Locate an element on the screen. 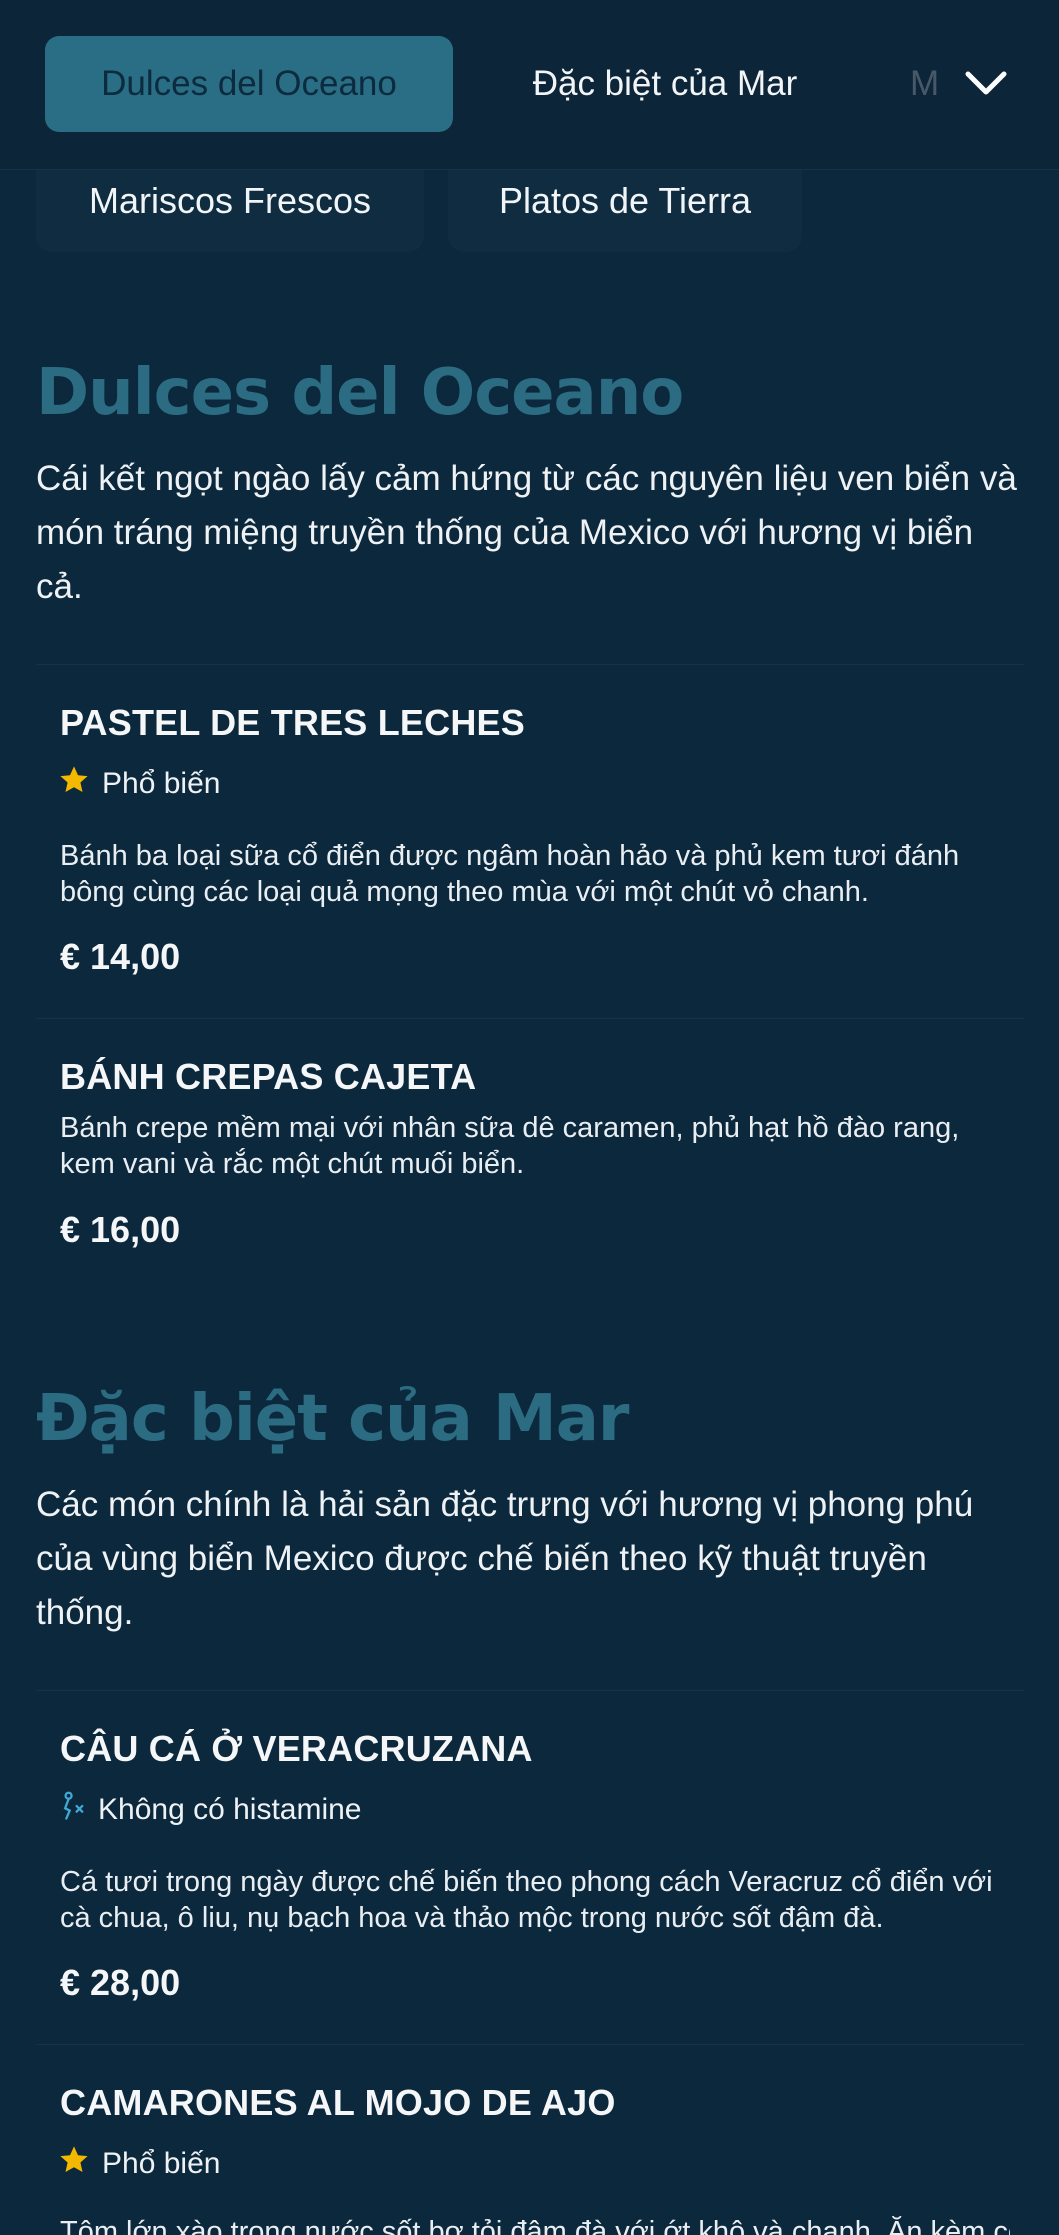 The width and height of the screenshot is (1059, 2235). histamine-free-icon is located at coordinates (72, 1810).